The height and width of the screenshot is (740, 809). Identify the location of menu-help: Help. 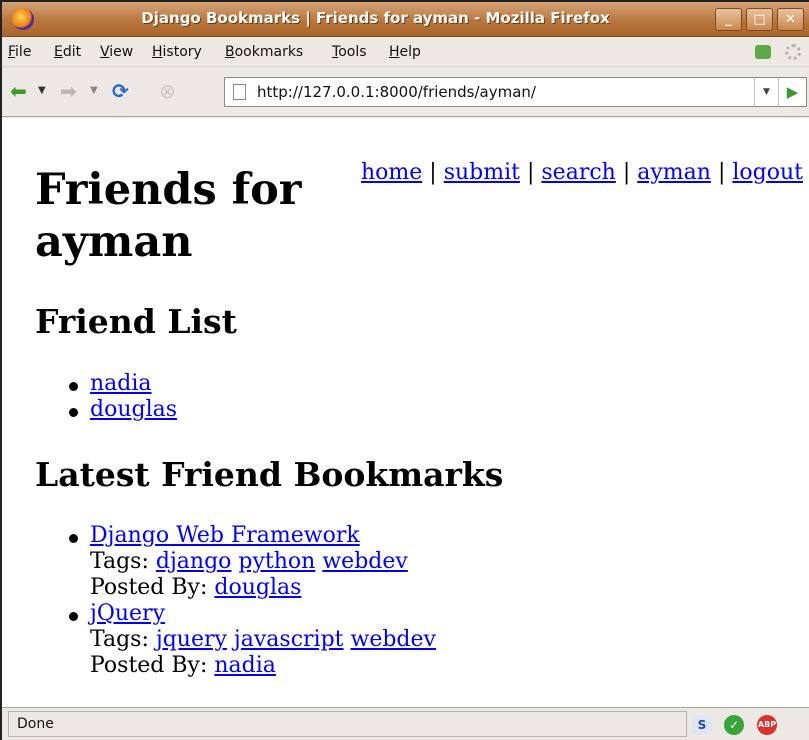
(405, 52).